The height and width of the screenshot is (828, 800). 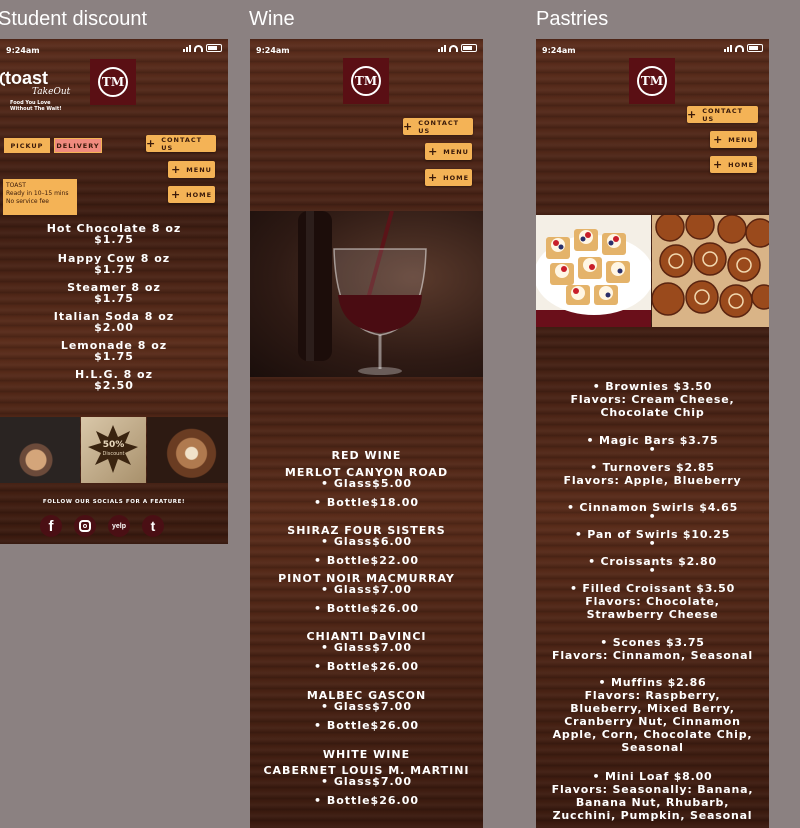 What do you see at coordinates (102, 526) in the screenshot?
I see `social-icons: f yelp t` at bounding box center [102, 526].